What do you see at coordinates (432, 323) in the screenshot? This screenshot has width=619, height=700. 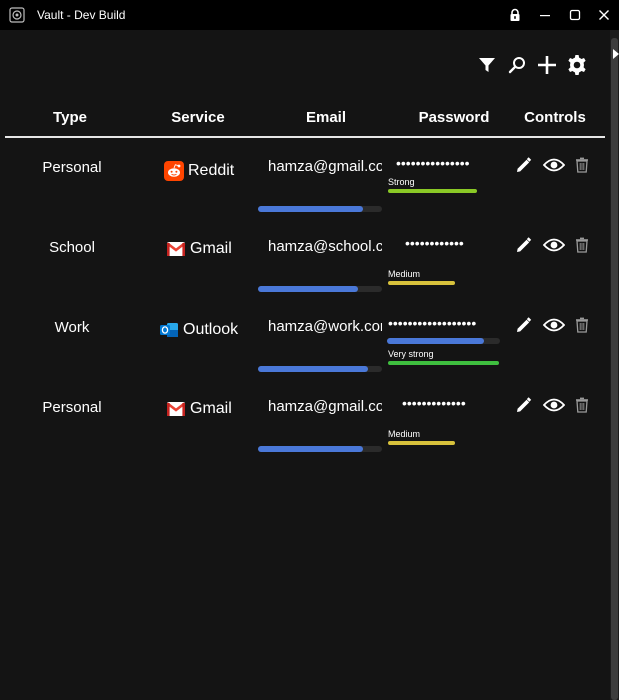 I see `password-mask: ••••••••••••••••••` at bounding box center [432, 323].